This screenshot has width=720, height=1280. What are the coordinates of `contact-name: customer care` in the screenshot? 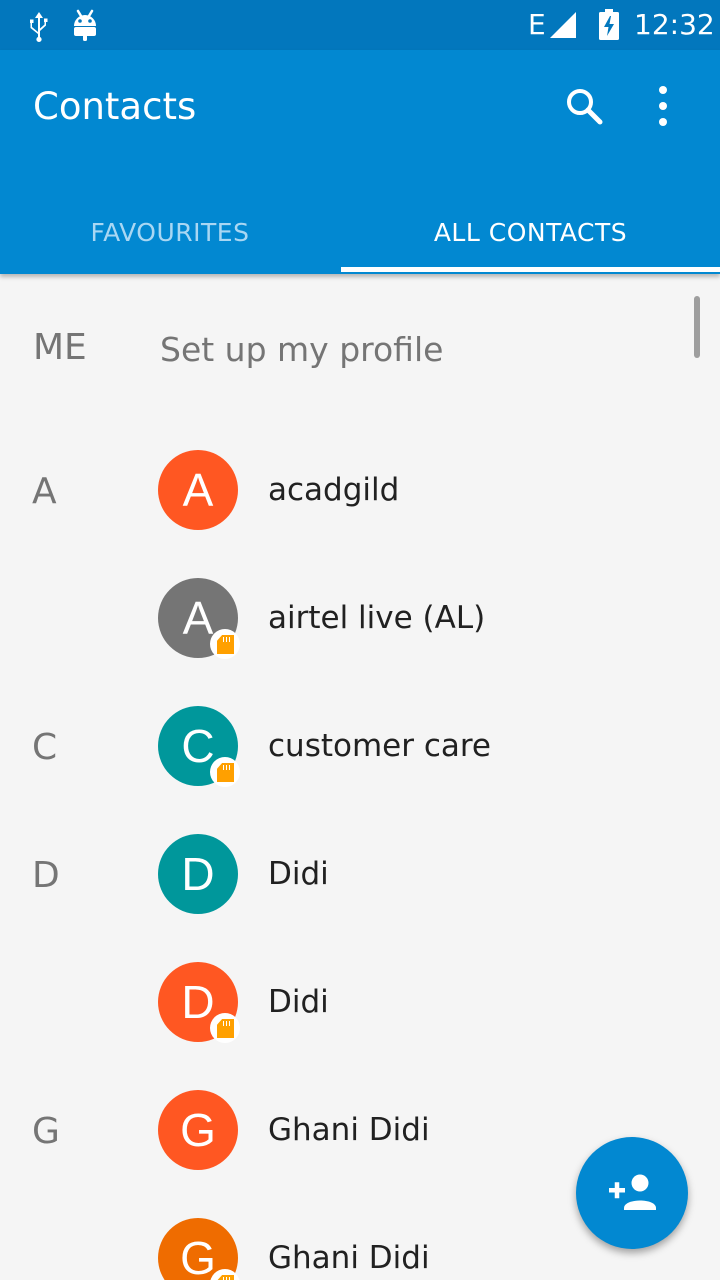 It's located at (380, 746).